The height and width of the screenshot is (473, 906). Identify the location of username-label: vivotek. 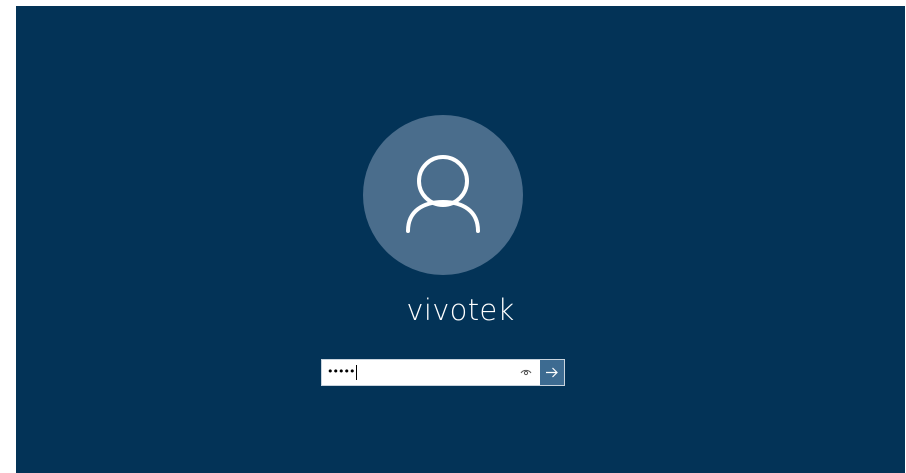
(460, 310).